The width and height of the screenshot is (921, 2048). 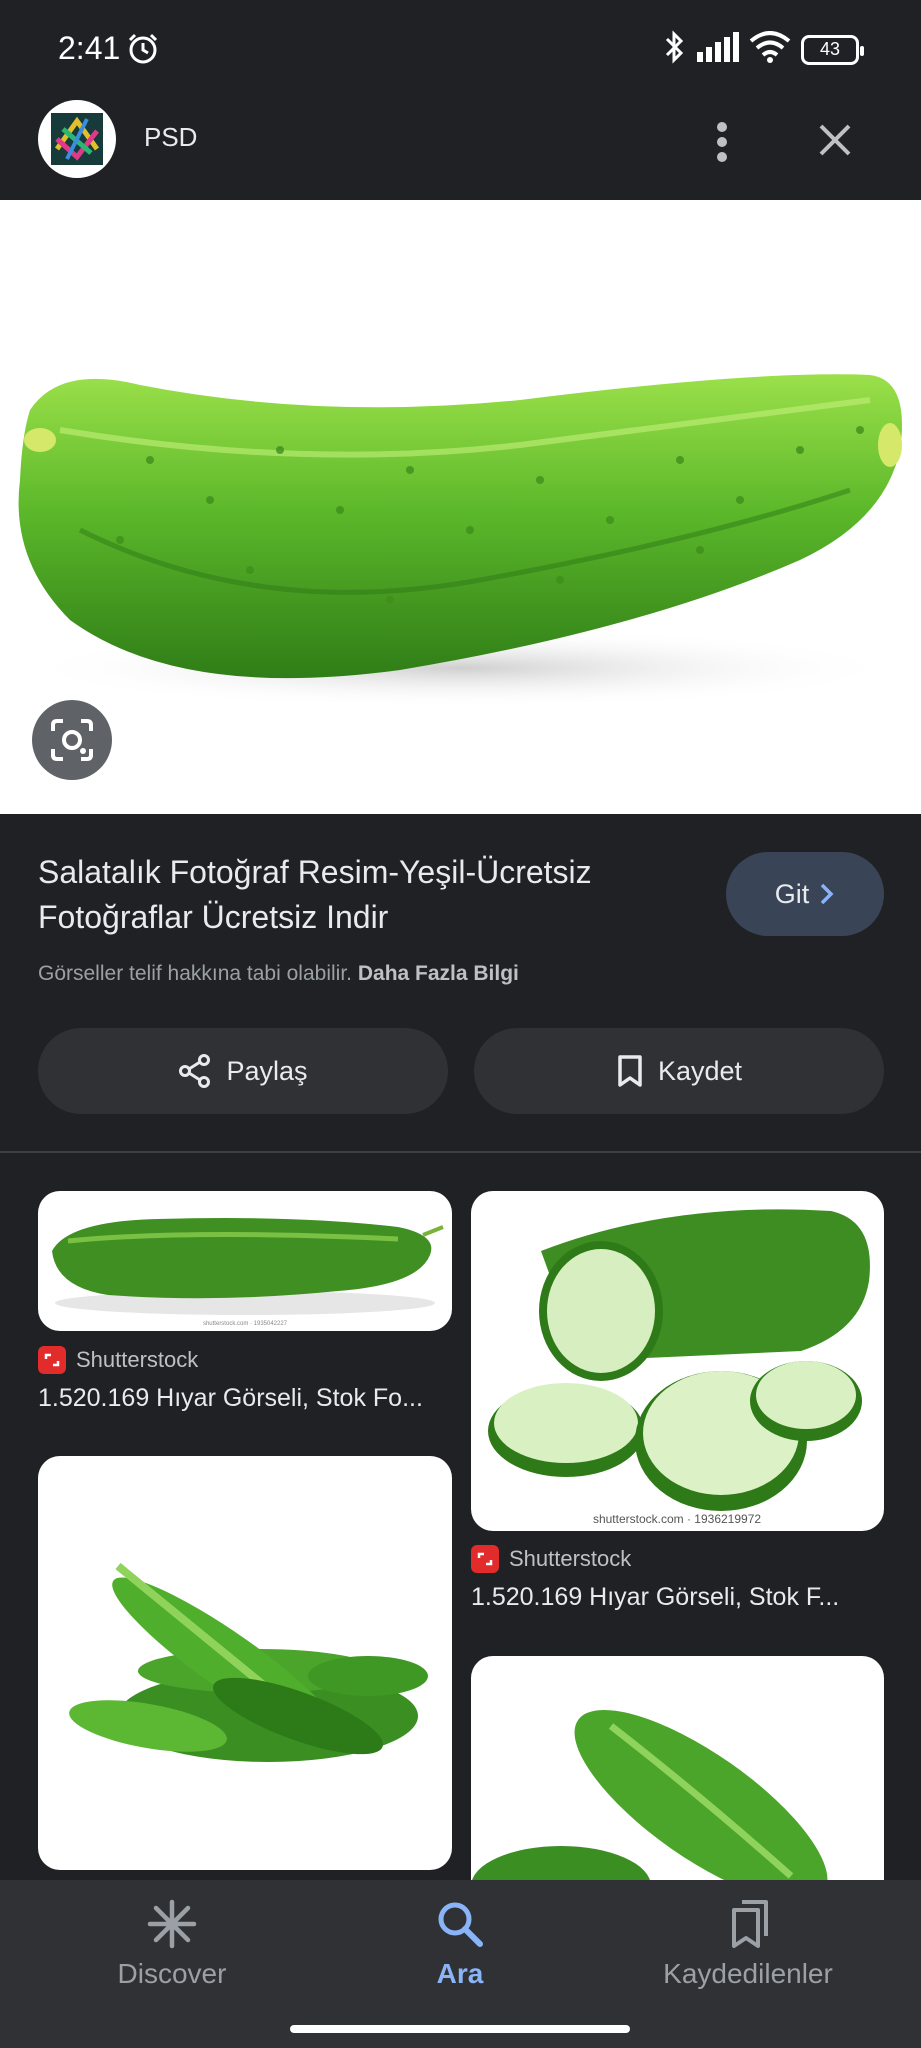 What do you see at coordinates (172, 1924) in the screenshot?
I see `asterisk-icon` at bounding box center [172, 1924].